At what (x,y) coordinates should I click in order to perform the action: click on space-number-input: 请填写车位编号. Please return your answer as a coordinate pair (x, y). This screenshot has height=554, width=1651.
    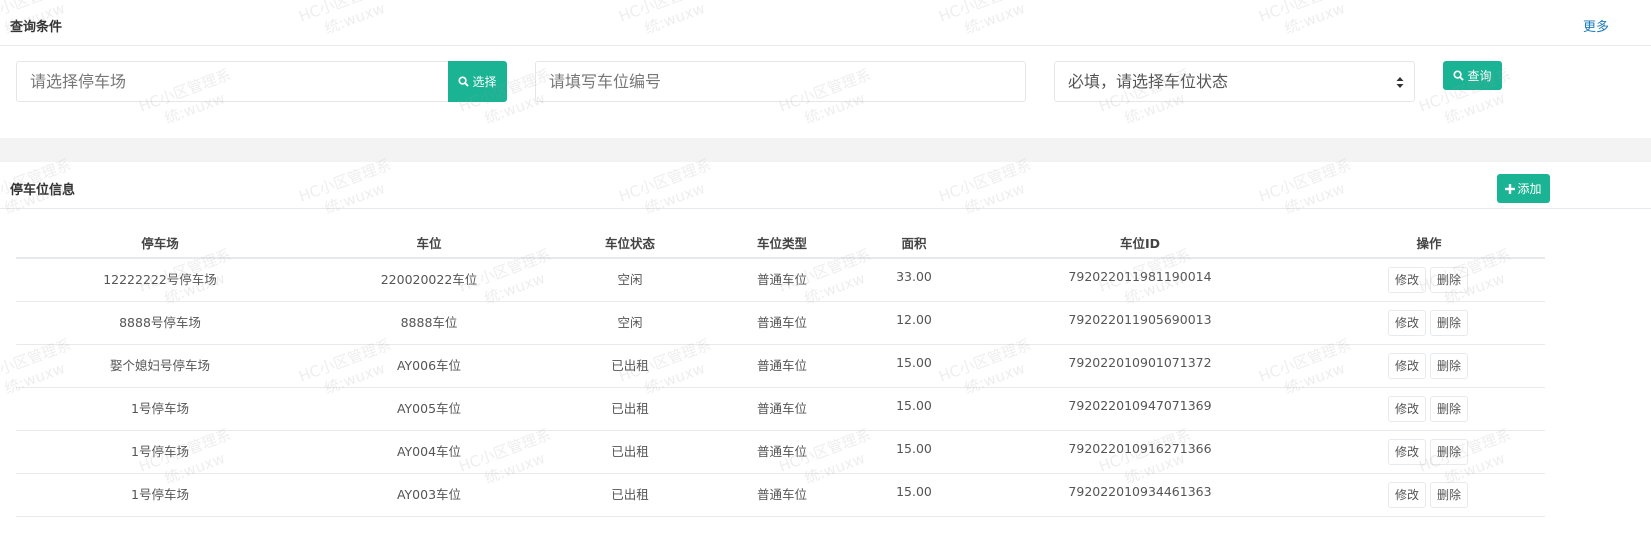
    Looking at the image, I should click on (780, 81).